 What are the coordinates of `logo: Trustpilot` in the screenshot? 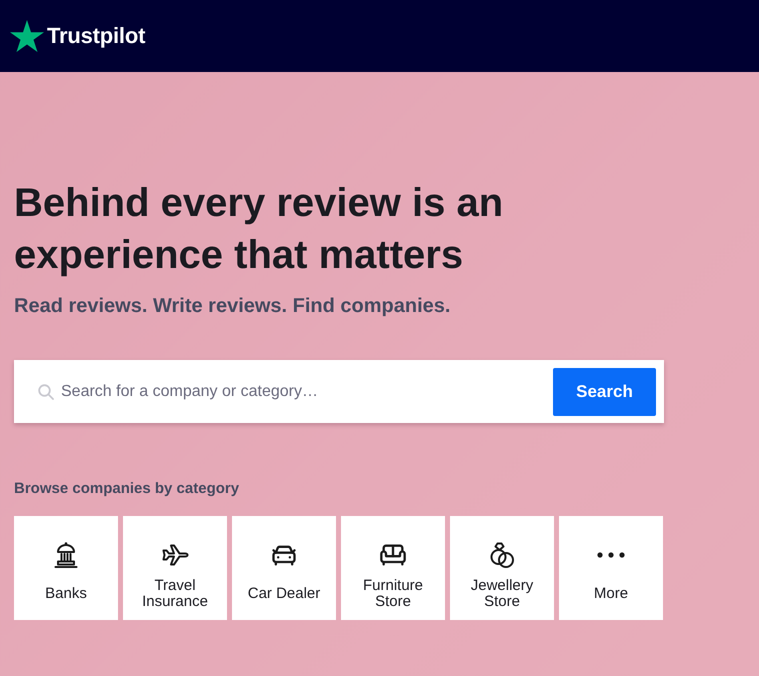 It's located at (78, 36).